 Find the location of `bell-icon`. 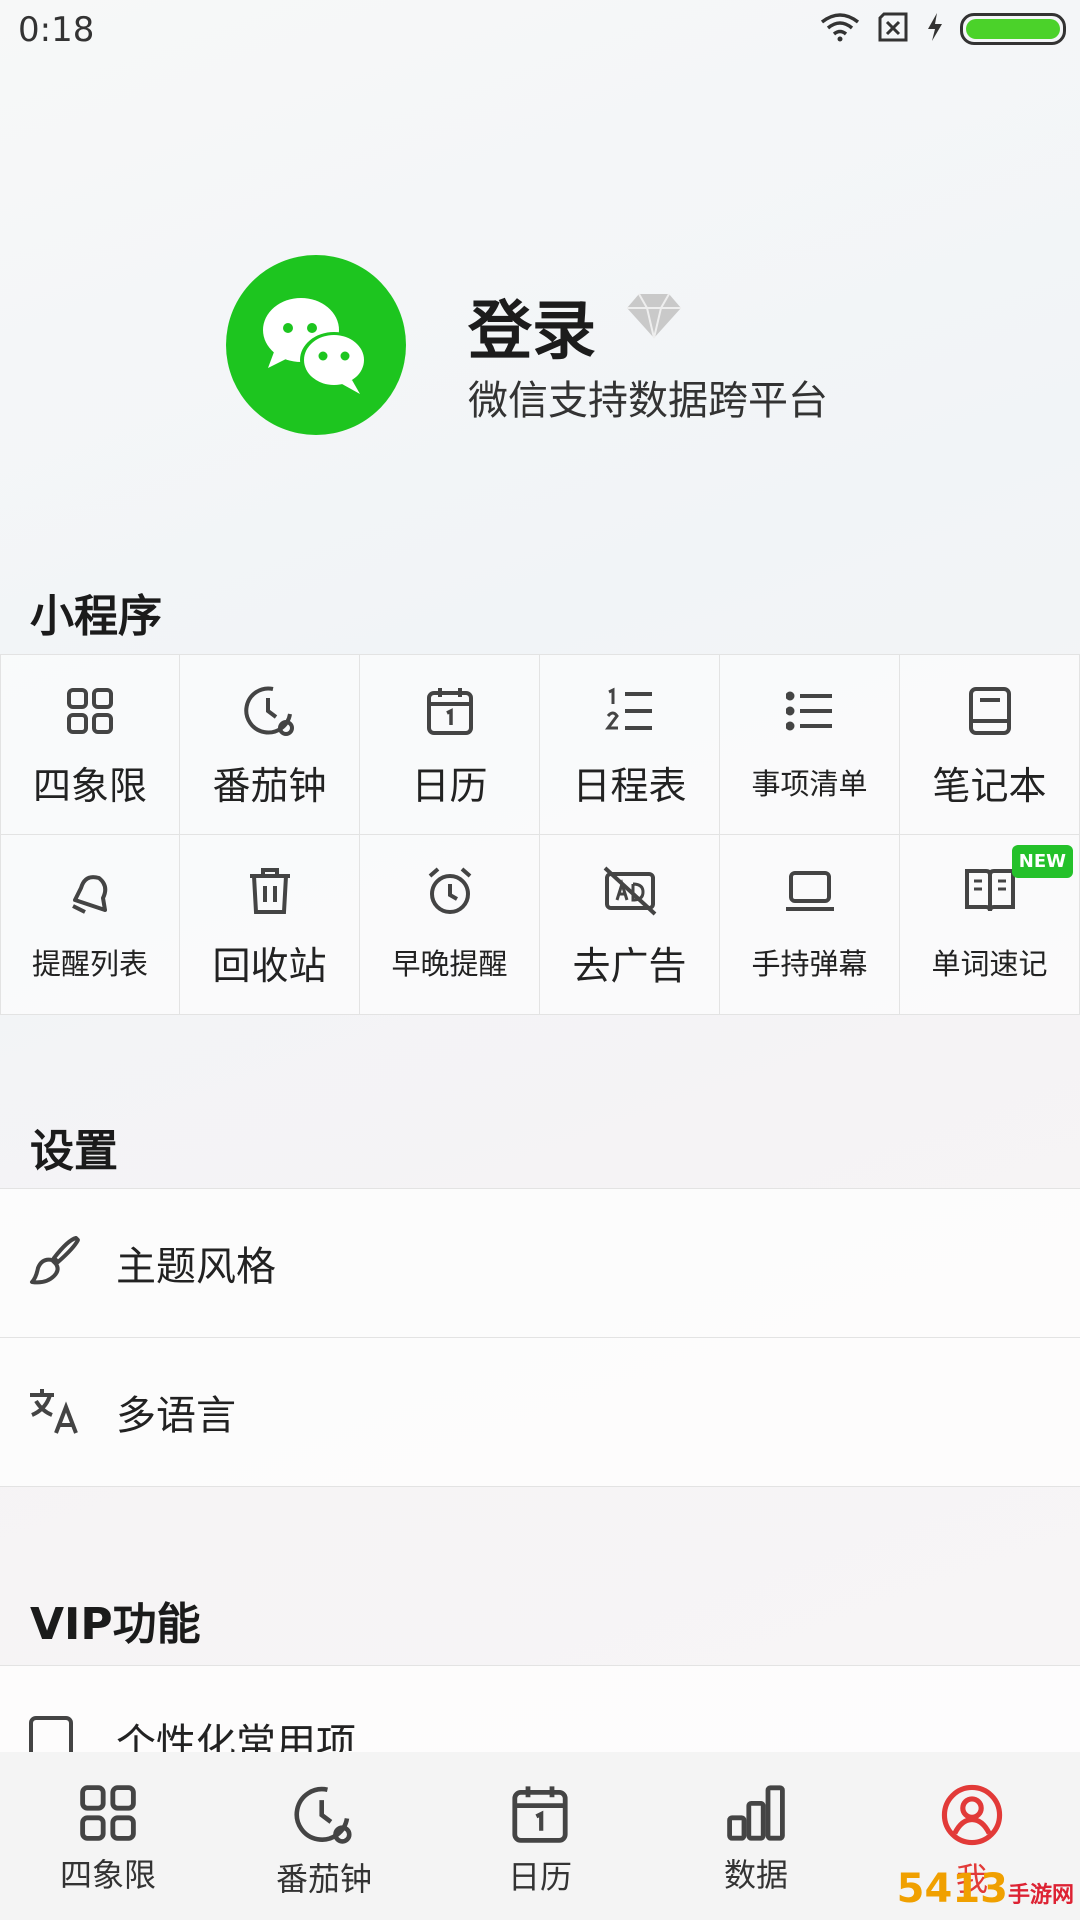

bell-icon is located at coordinates (90, 891).